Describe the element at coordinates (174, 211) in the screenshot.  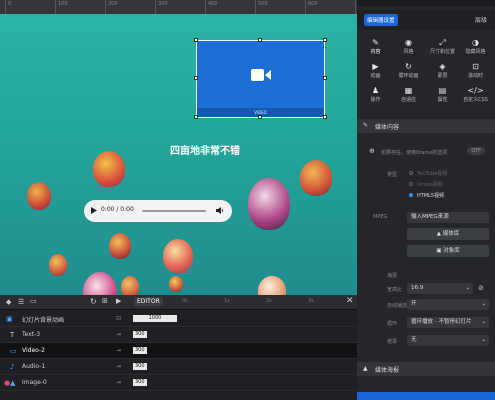
I see `audio-progress-track` at that location.